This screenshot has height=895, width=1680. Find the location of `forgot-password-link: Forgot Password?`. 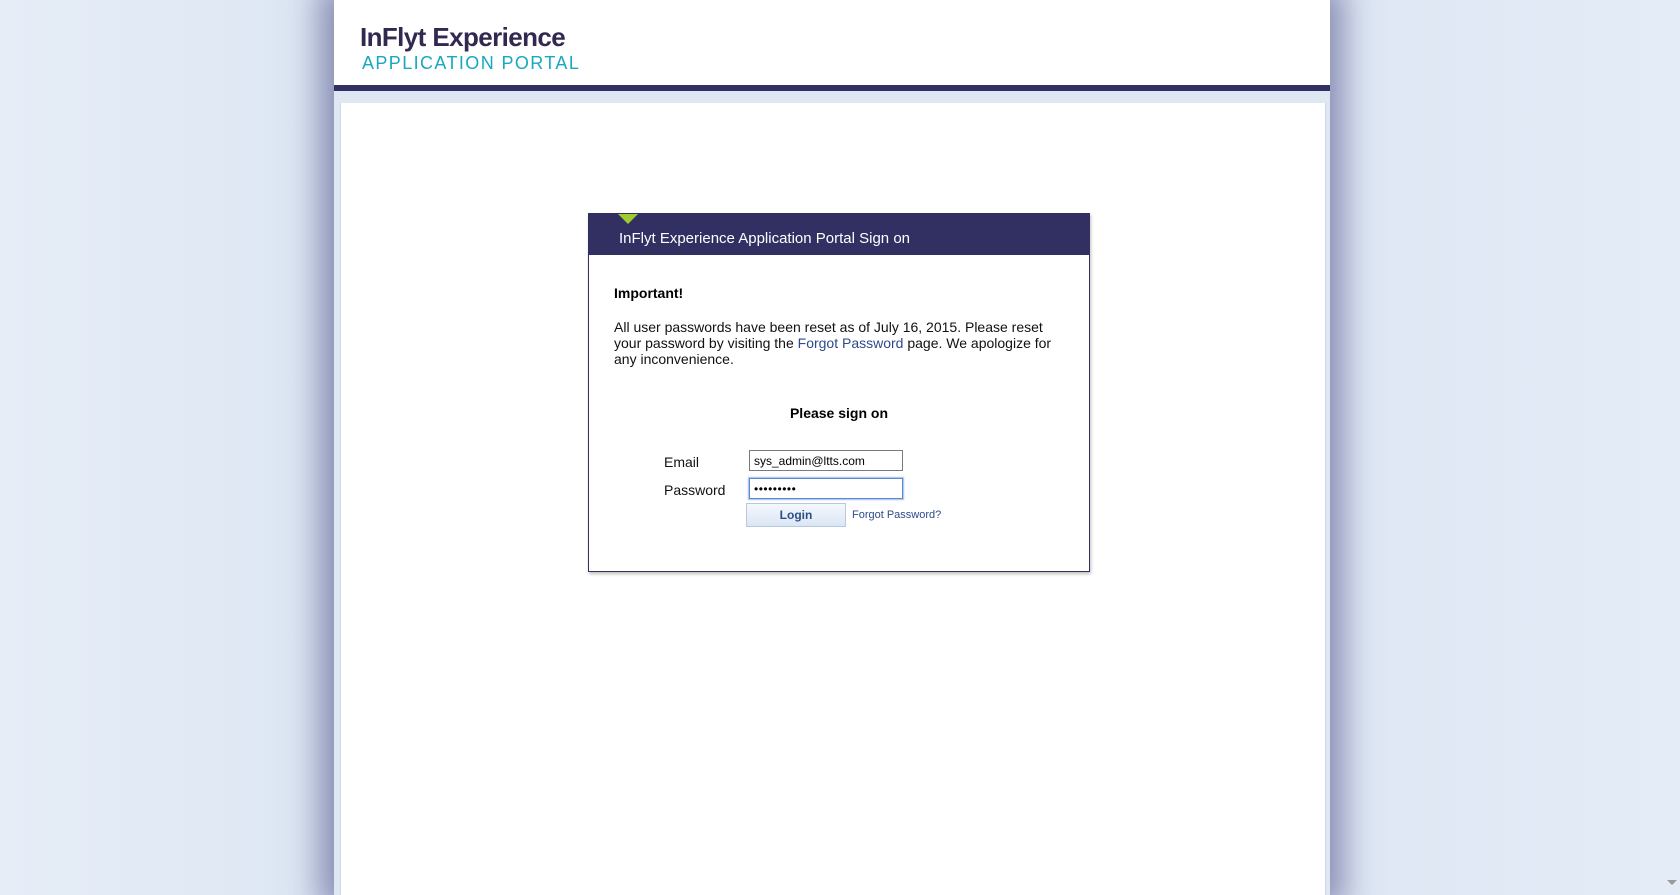

forgot-password-link: Forgot Password? is located at coordinates (896, 515).